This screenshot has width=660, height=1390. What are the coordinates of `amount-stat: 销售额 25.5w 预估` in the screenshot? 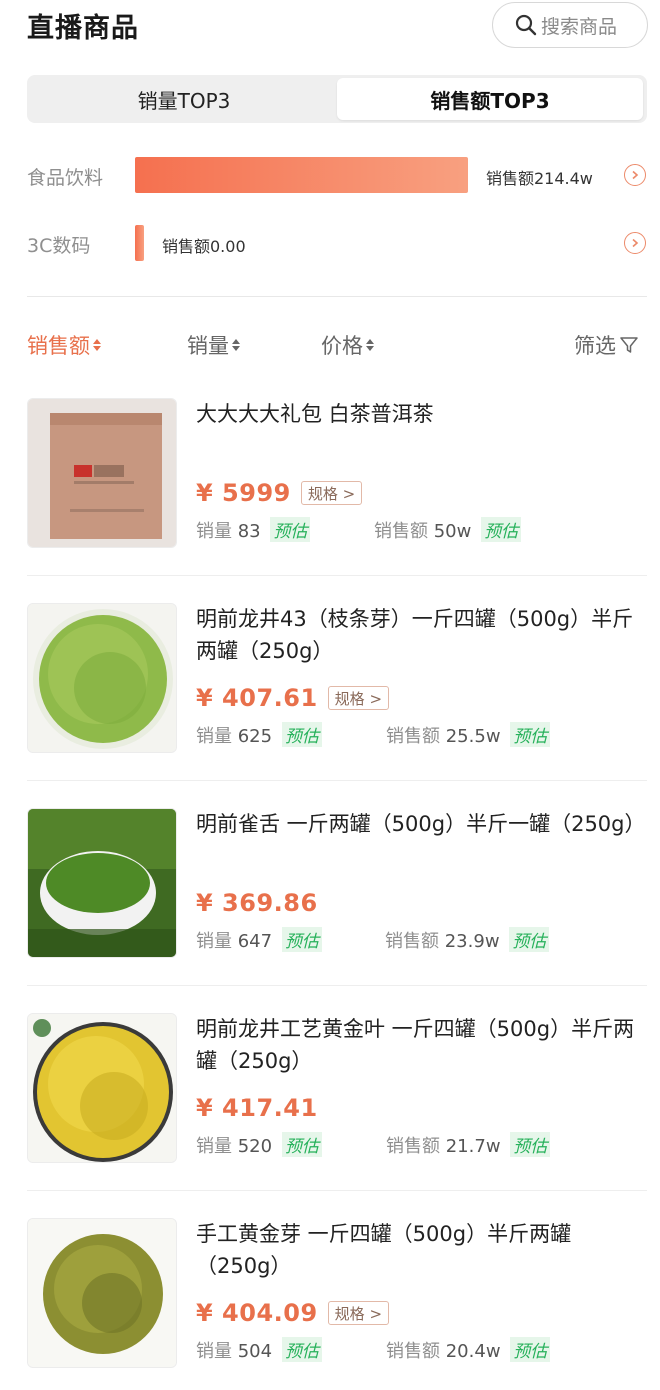 It's located at (468, 735).